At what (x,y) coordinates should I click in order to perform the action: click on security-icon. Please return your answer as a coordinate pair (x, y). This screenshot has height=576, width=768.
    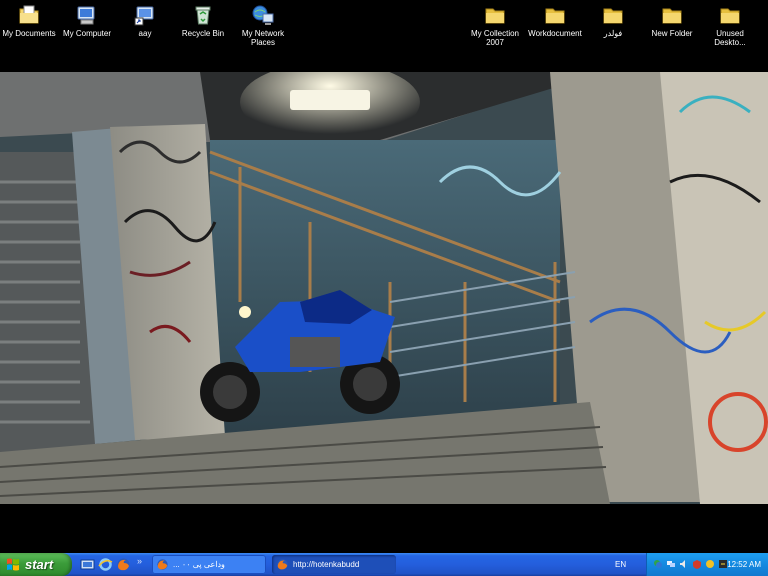
    Looking at the image, I should click on (697, 564).